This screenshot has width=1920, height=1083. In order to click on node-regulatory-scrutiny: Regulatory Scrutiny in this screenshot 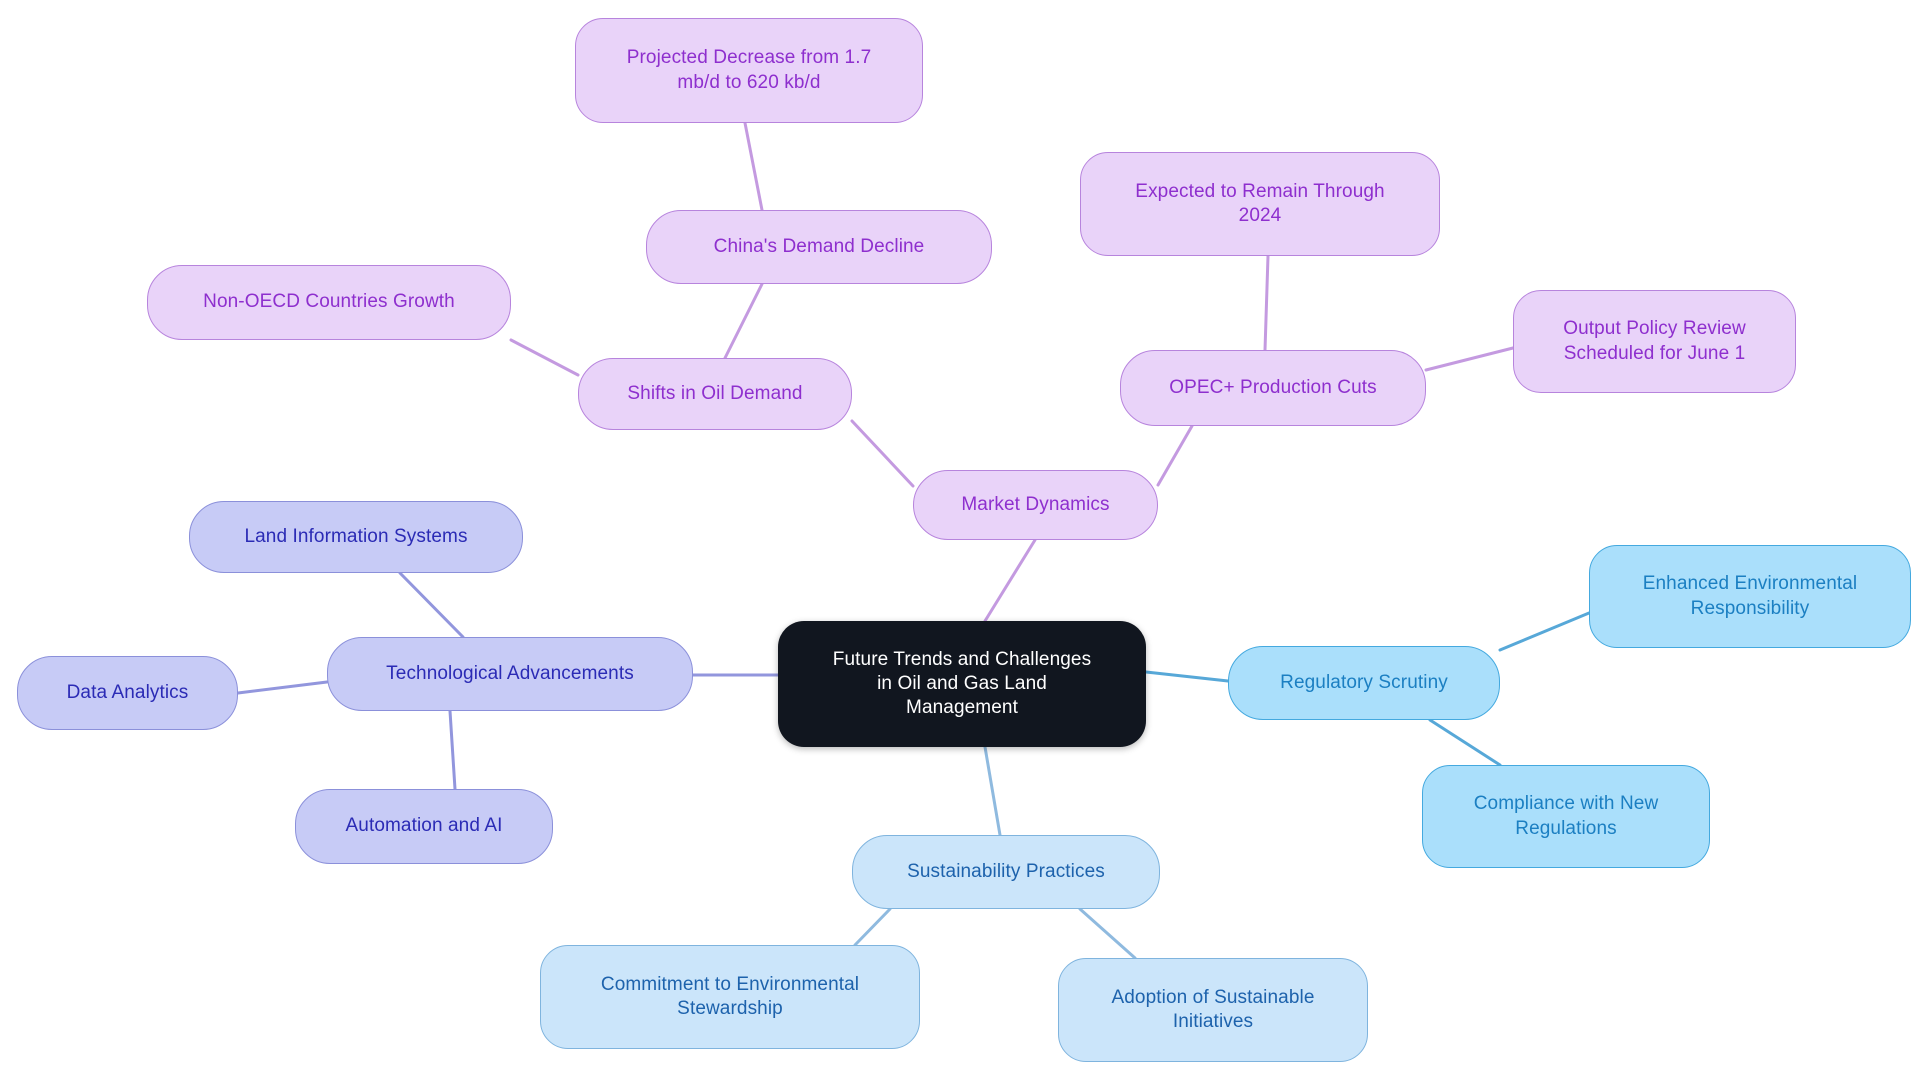, I will do `click(1364, 683)`.